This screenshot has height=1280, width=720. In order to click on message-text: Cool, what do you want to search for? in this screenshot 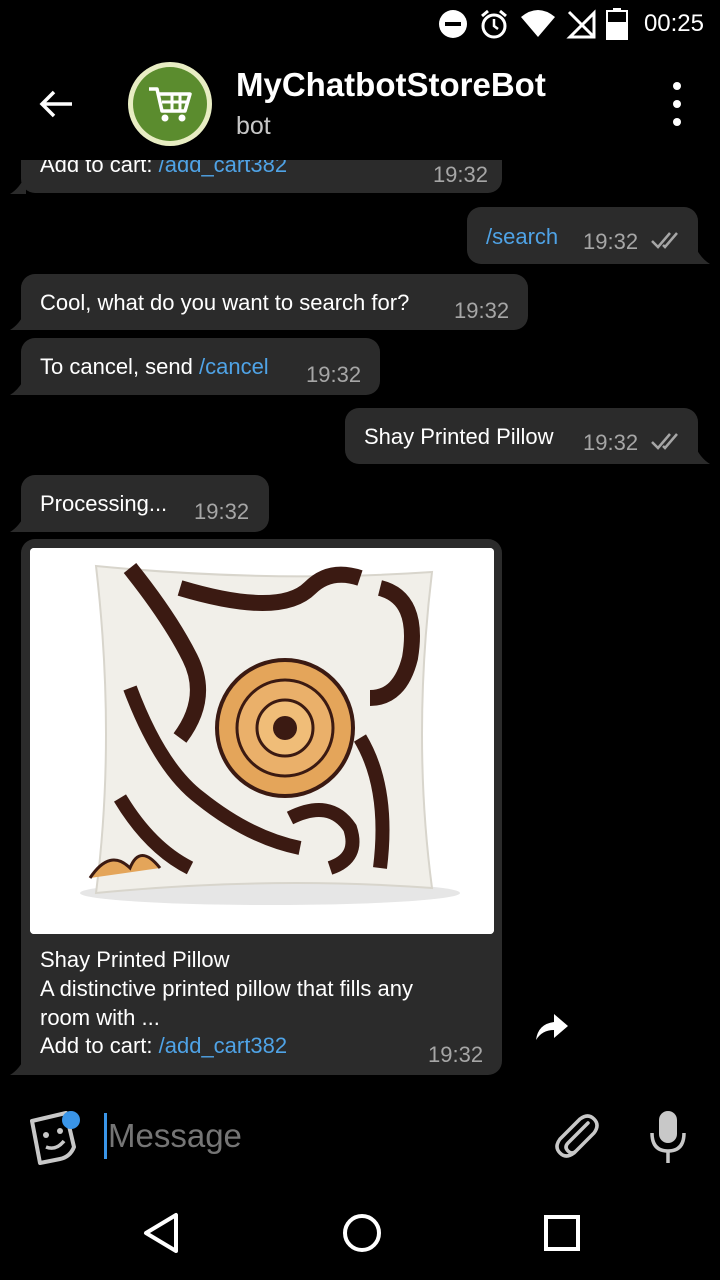, I will do `click(225, 302)`.